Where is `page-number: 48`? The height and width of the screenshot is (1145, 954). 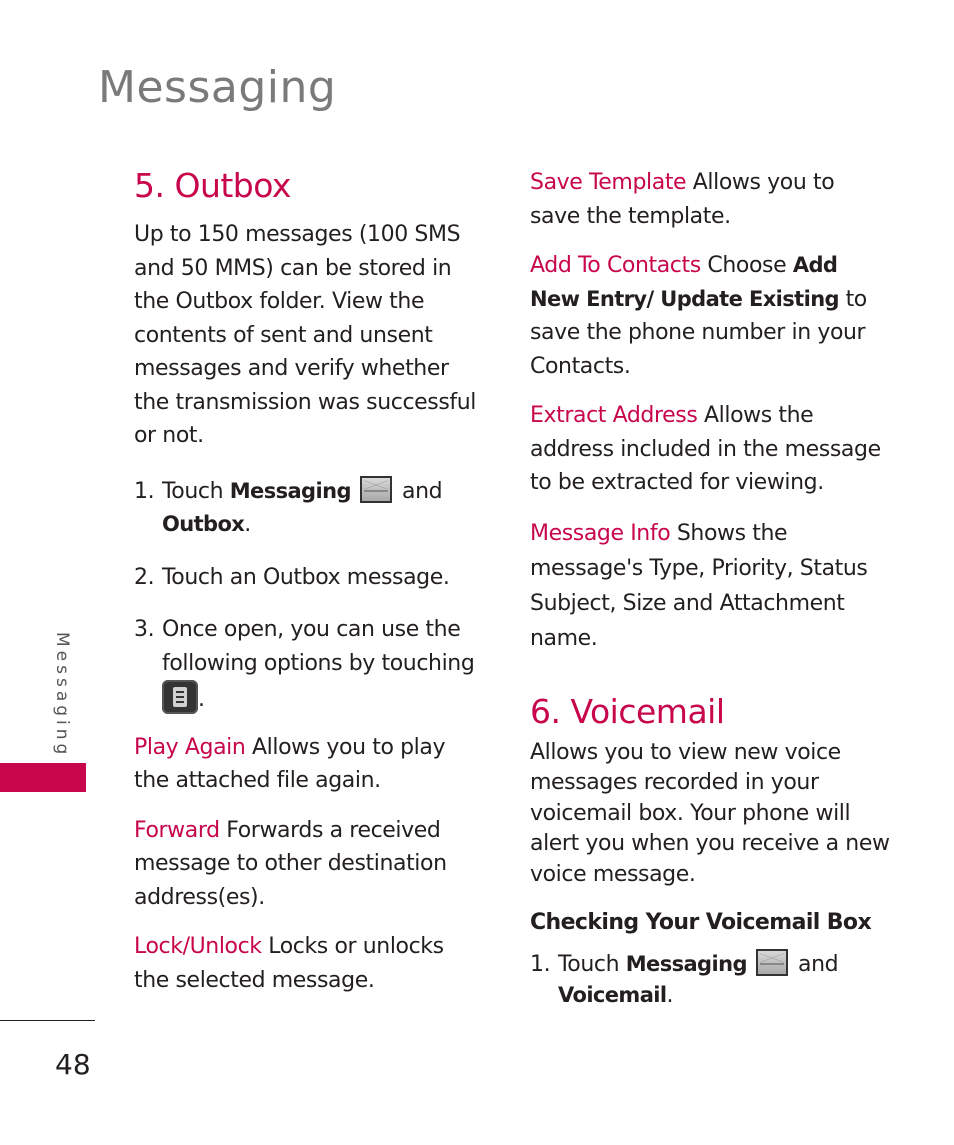 page-number: 48 is located at coordinates (73, 1064).